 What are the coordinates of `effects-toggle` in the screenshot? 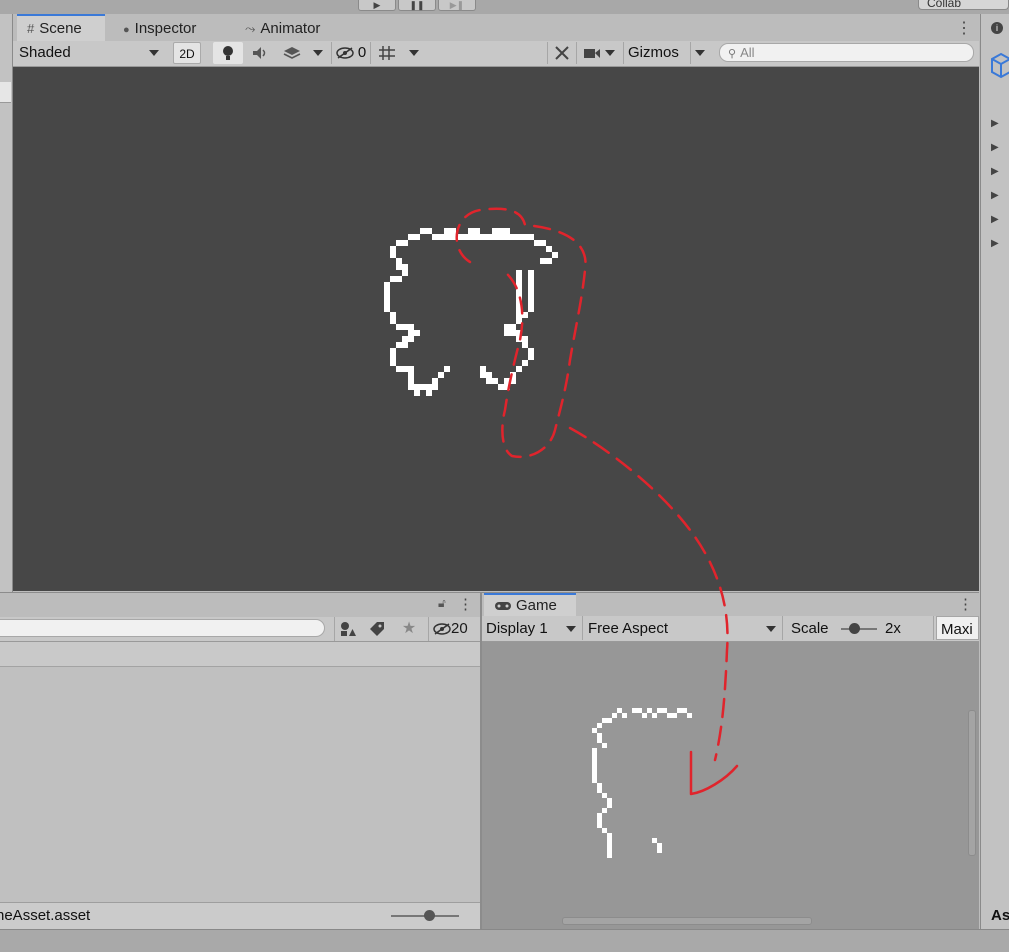 It's located at (292, 53).